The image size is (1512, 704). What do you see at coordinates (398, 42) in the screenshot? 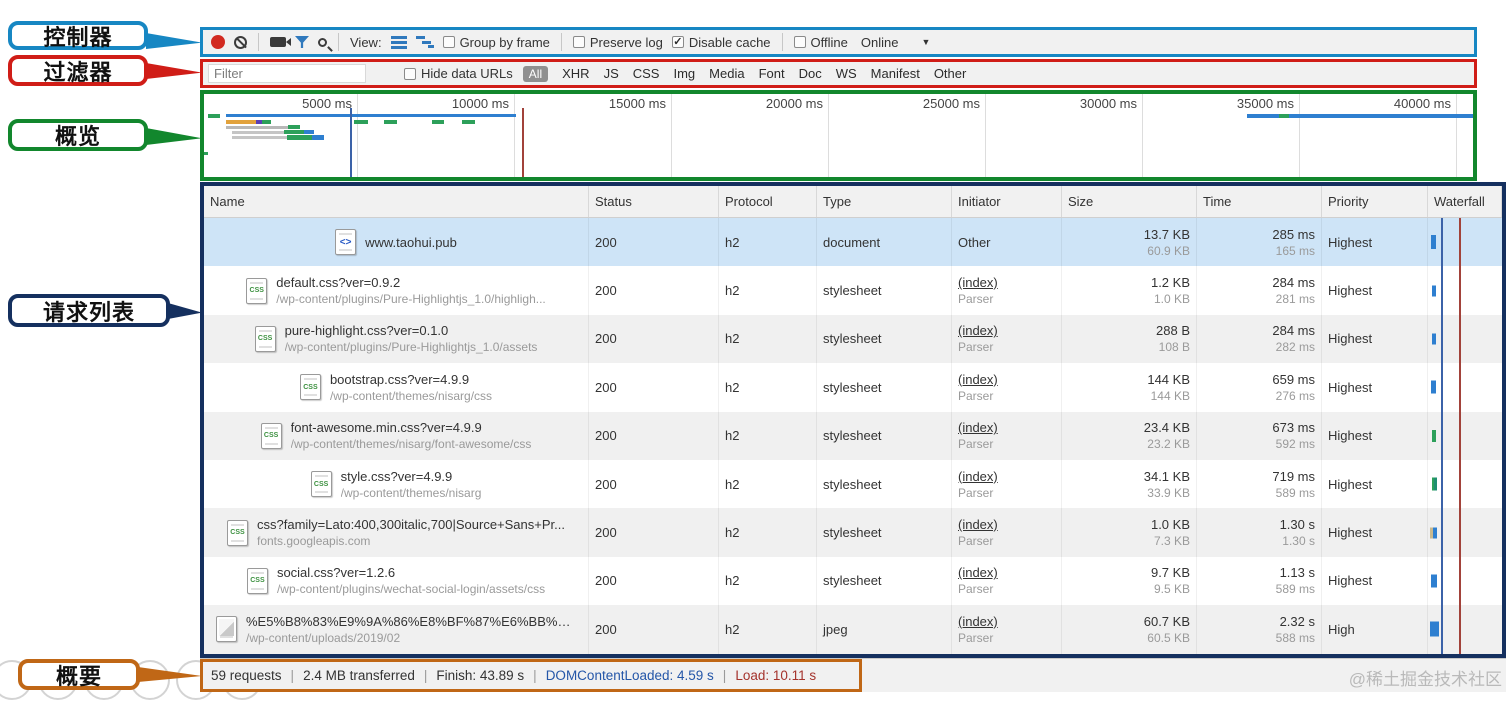
I see `view-list-icon` at bounding box center [398, 42].